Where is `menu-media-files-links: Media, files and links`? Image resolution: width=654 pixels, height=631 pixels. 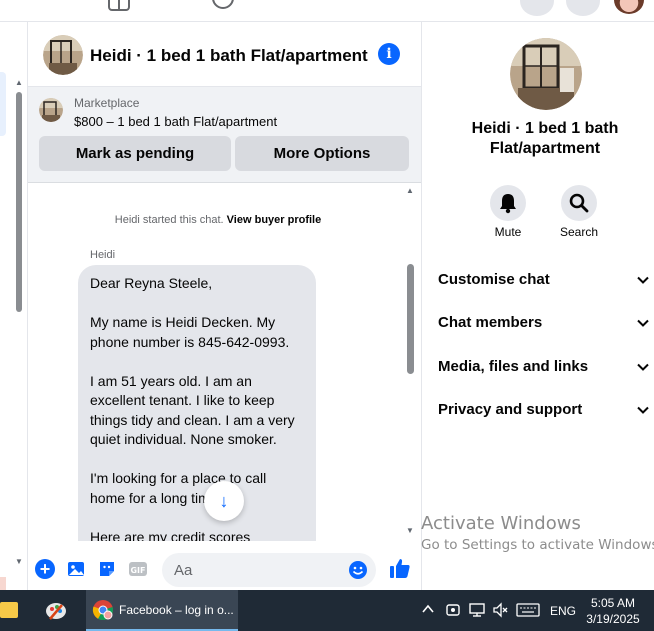
menu-media-files-links: Media, files and links is located at coordinates (545, 367).